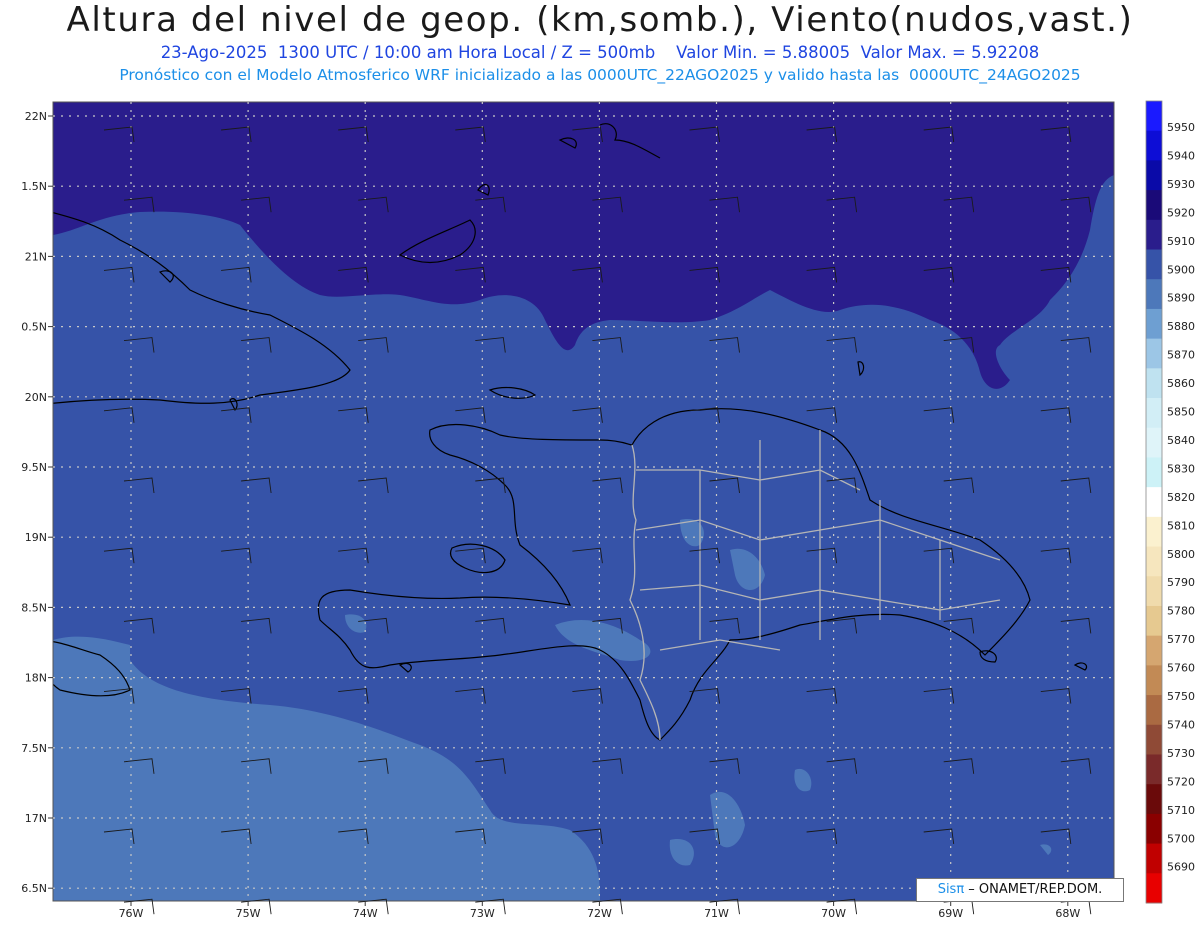  Describe the element at coordinates (482, 913) in the screenshot. I see `lon-label: 73W` at that location.